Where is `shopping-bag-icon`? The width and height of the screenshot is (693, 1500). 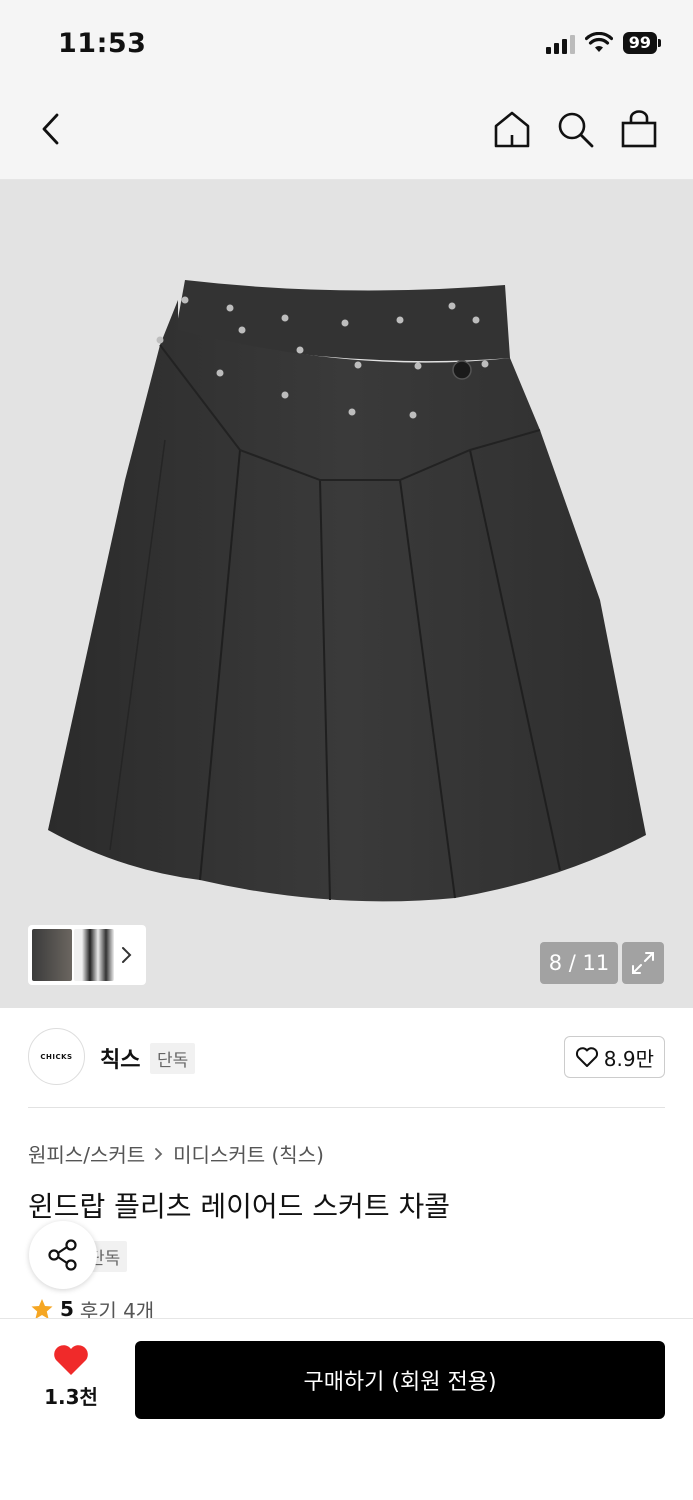
shopping-bag-icon is located at coordinates (639, 129).